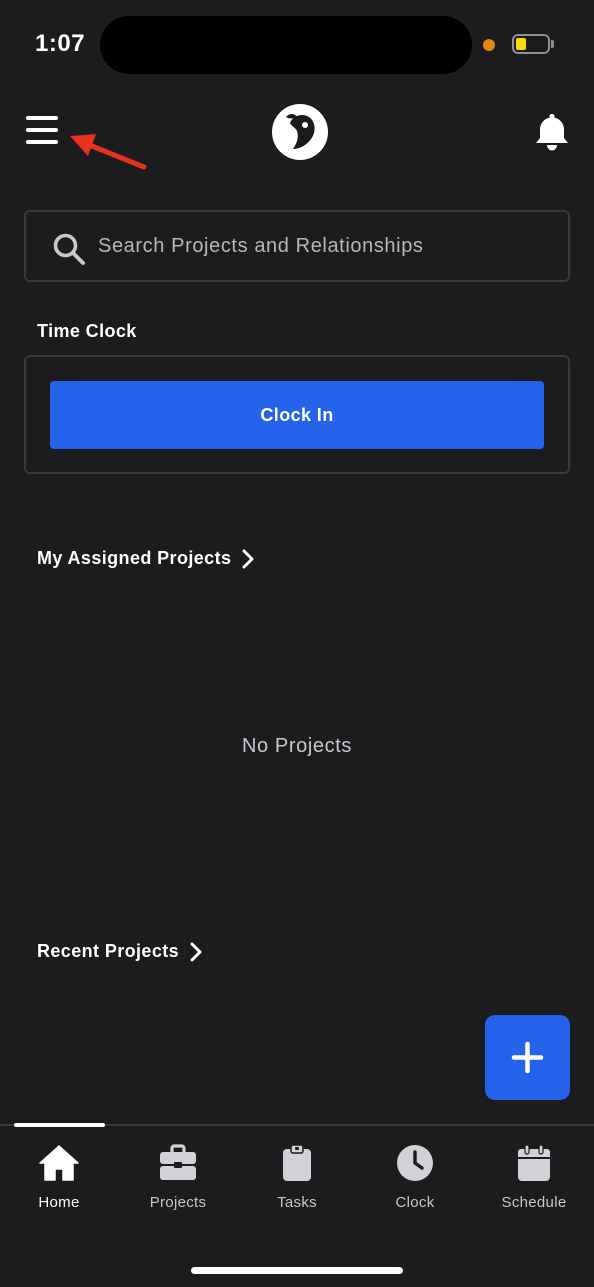  I want to click on tab-label-schedule: Schedule, so click(534, 1202).